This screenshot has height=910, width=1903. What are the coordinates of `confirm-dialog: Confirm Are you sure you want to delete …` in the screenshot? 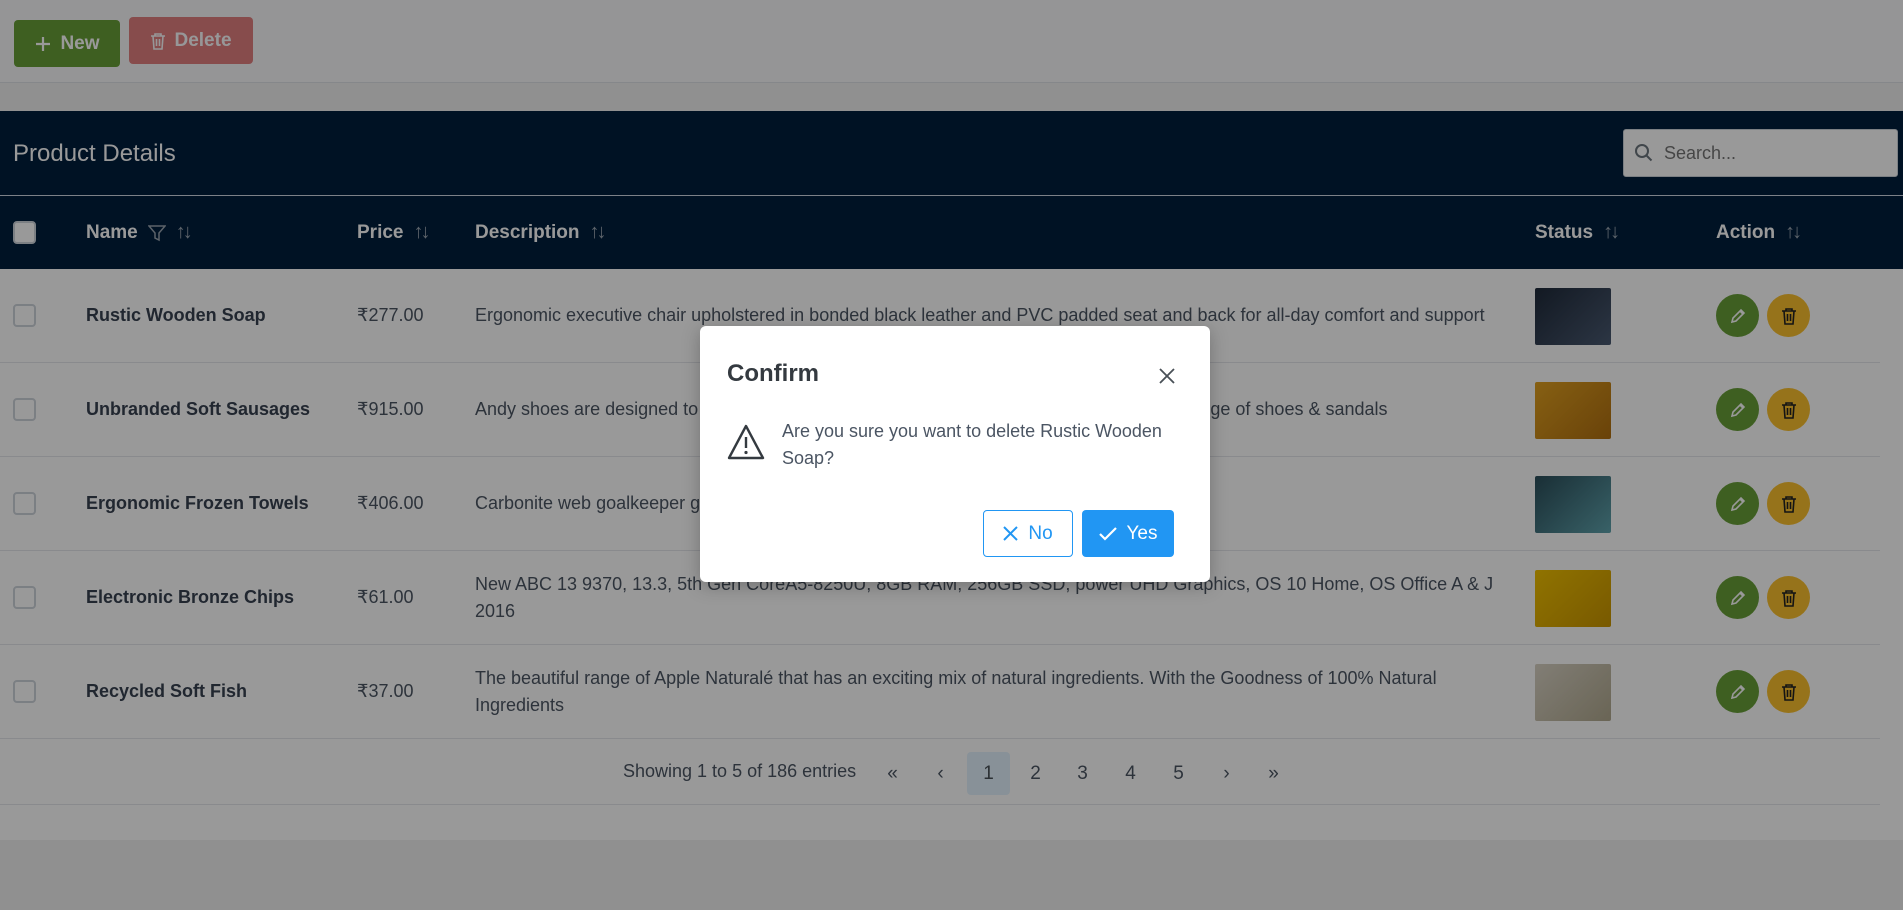 It's located at (955, 454).